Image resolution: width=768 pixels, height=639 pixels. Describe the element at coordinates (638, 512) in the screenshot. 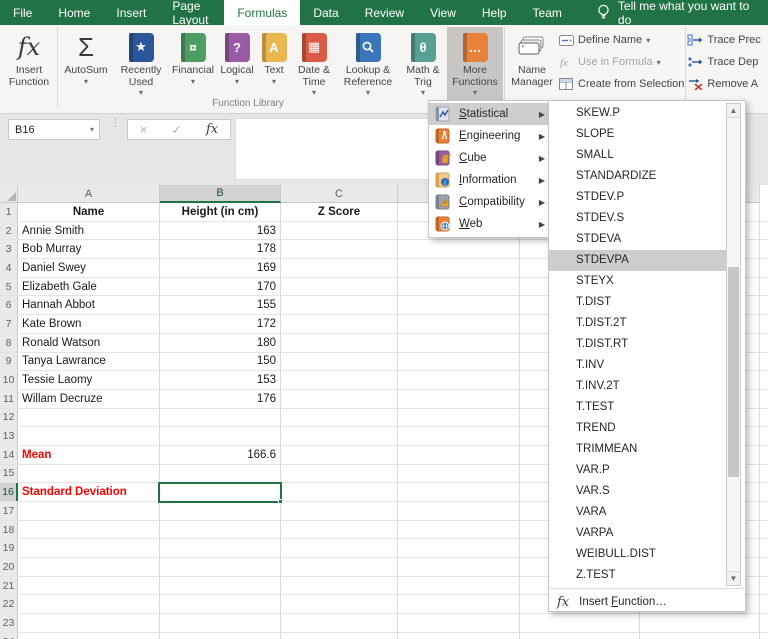

I see `submenu-item-vara: VARA` at that location.